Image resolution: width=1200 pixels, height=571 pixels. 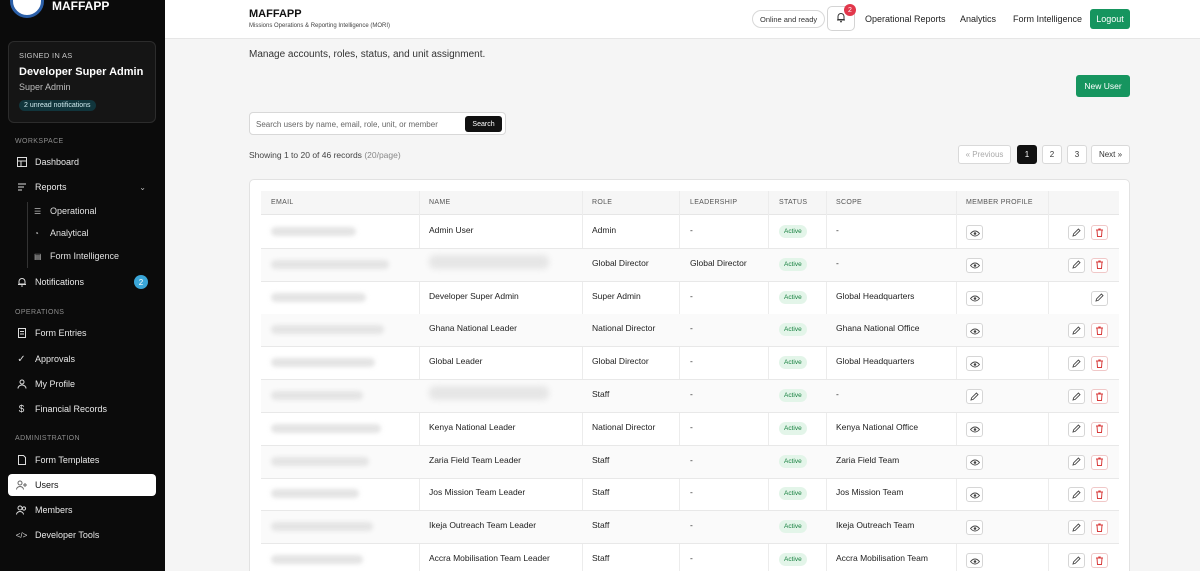 I want to click on name-cell: Accra Mobilisation Team Leader, so click(x=489, y=558).